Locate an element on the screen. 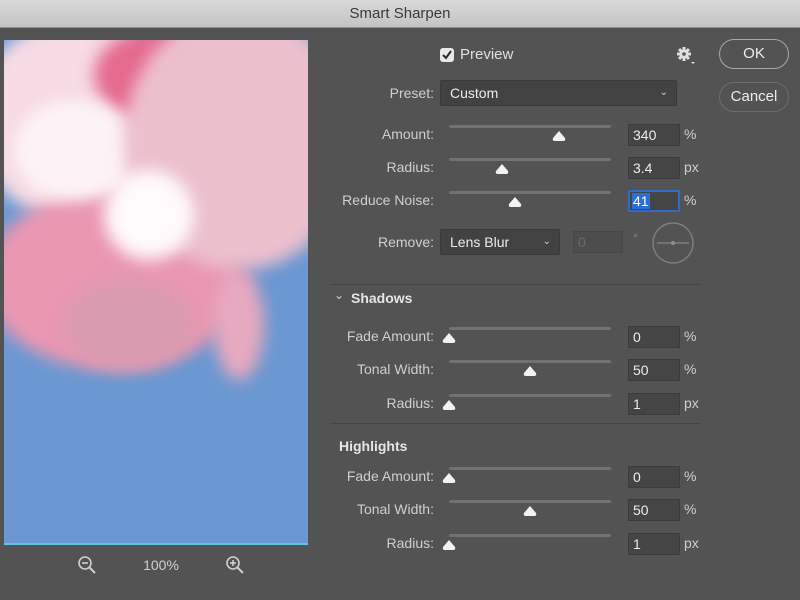  reduce-noise-label: Reduce Noise: is located at coordinates (388, 200).